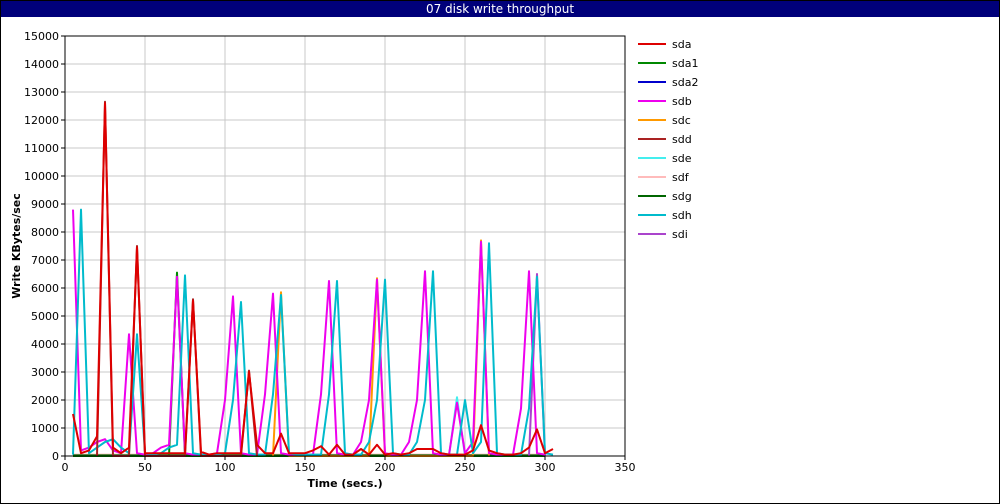 This screenshot has height=504, width=1000. I want to click on x-tick-label: 0, so click(65, 467).